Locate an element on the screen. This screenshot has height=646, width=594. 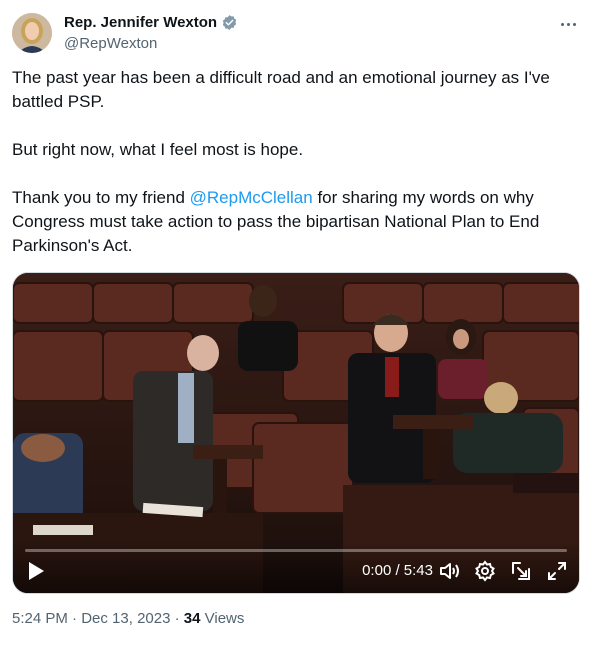
pip-icon is located at coordinates (521, 571).